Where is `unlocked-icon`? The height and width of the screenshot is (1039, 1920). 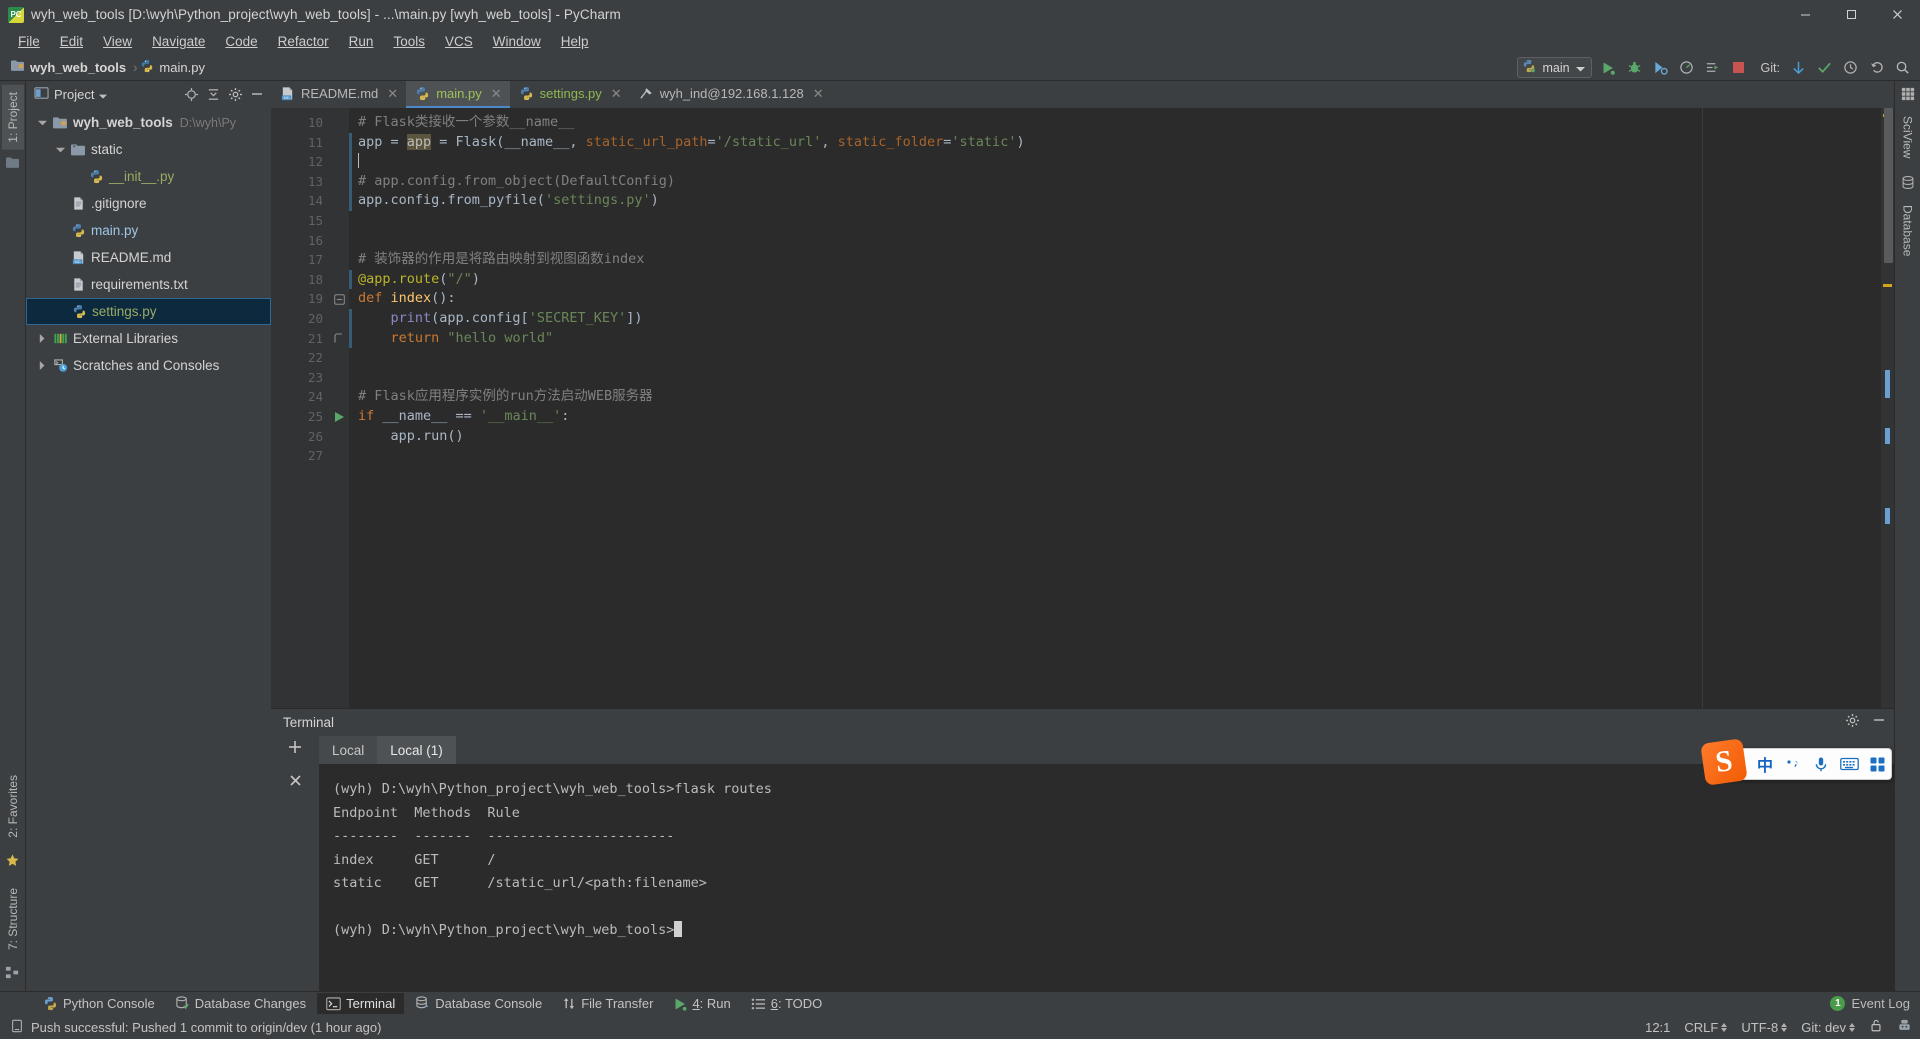
unlocked-icon is located at coordinates (1876, 1027).